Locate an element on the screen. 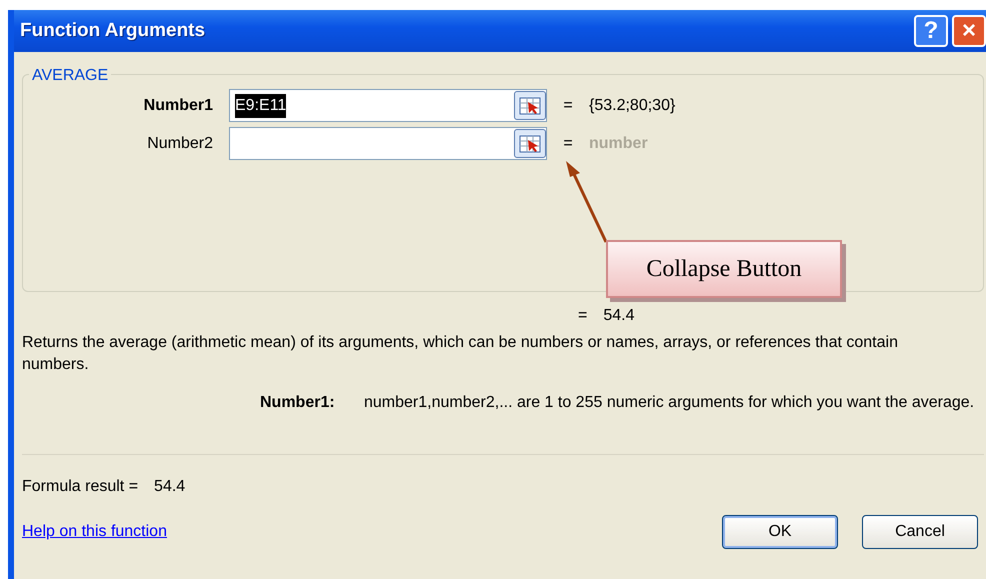 This screenshot has height=579, width=986. formula-result-value: 54.4 is located at coordinates (170, 487).